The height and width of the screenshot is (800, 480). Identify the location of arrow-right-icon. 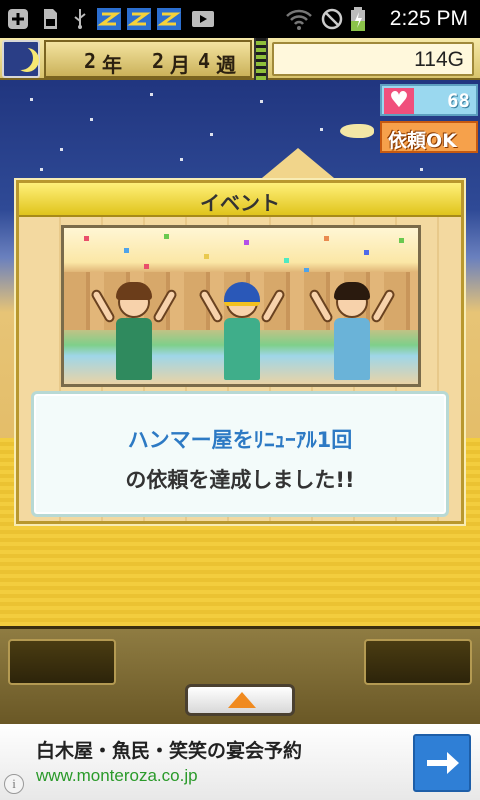
(443, 763).